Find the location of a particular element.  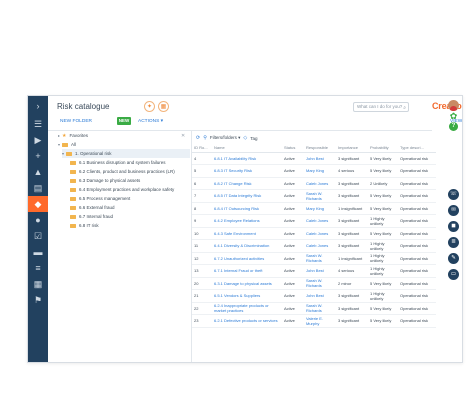

table-cell: 6.7.1 Internal Fraud or theft is located at coordinates (247, 271).